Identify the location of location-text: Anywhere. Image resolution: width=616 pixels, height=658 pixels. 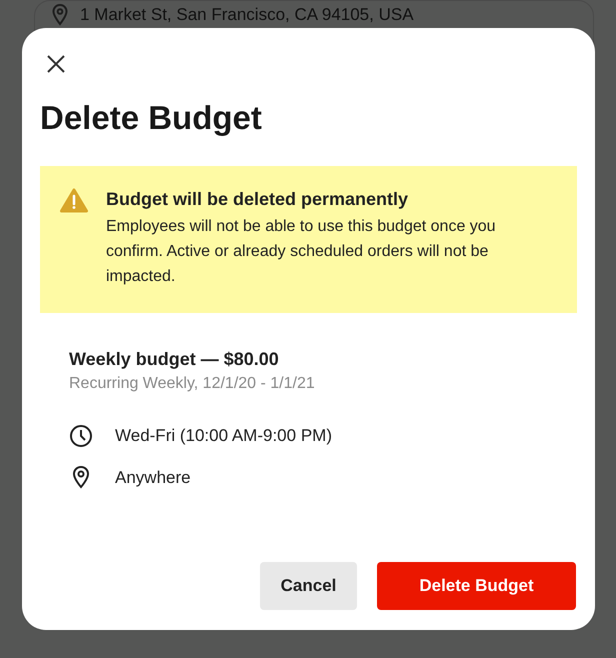
(153, 477).